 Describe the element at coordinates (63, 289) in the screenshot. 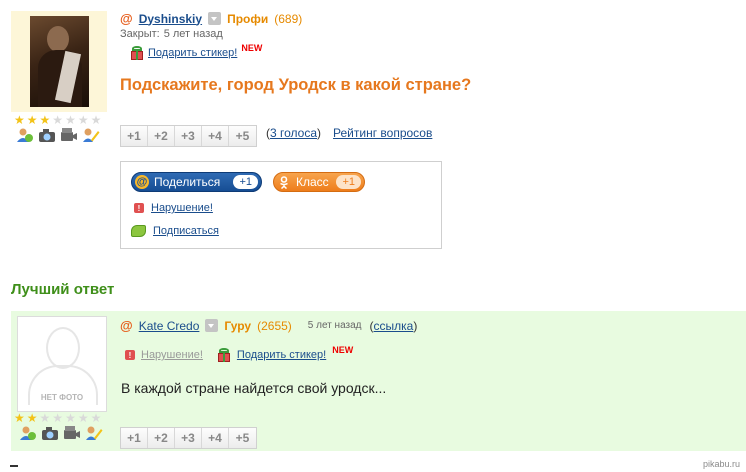

I see `best-answer-heading: Лучший ответ` at that location.